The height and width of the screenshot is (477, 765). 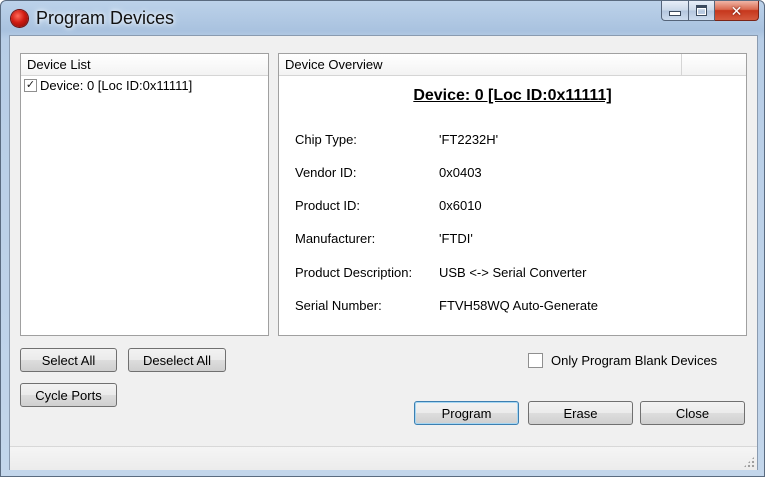 I want to click on close-button: Close, so click(x=692, y=413).